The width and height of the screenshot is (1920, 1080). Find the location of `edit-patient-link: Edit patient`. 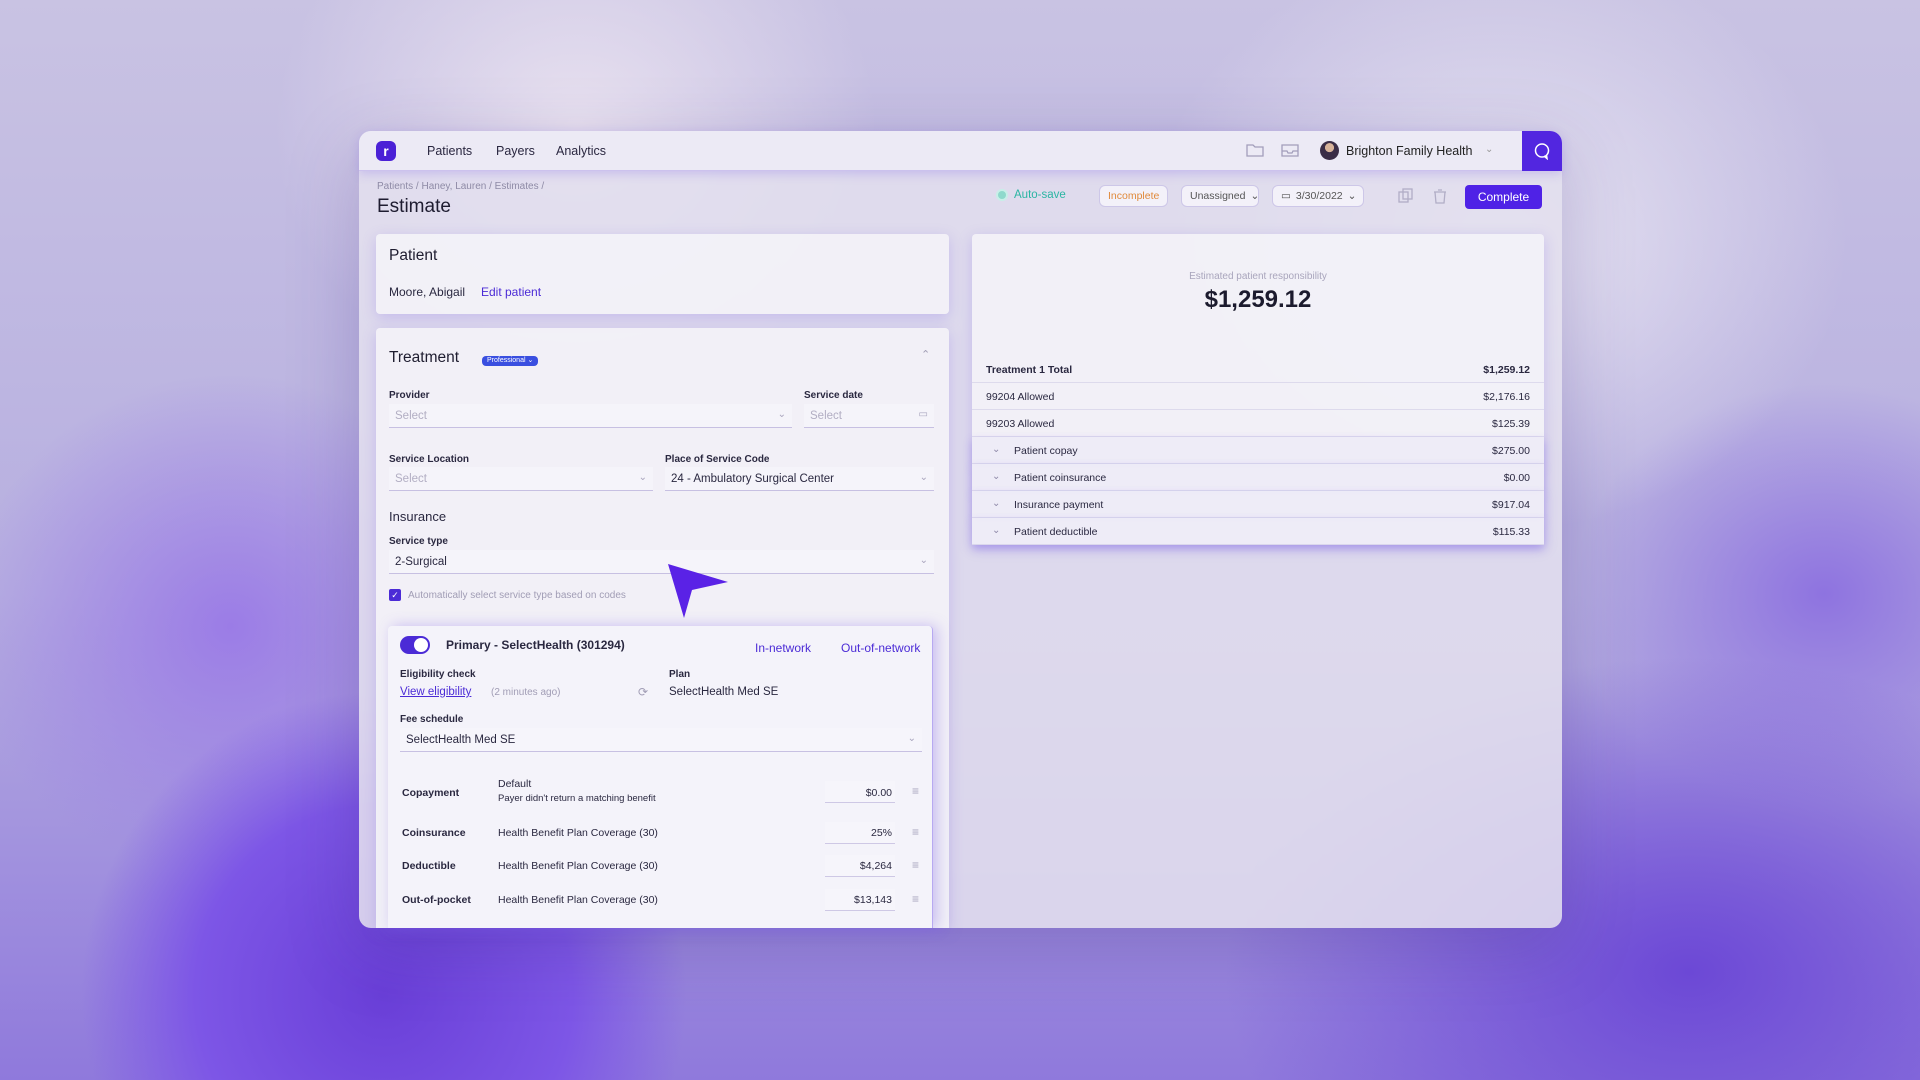

edit-patient-link: Edit patient is located at coordinates (511, 292).